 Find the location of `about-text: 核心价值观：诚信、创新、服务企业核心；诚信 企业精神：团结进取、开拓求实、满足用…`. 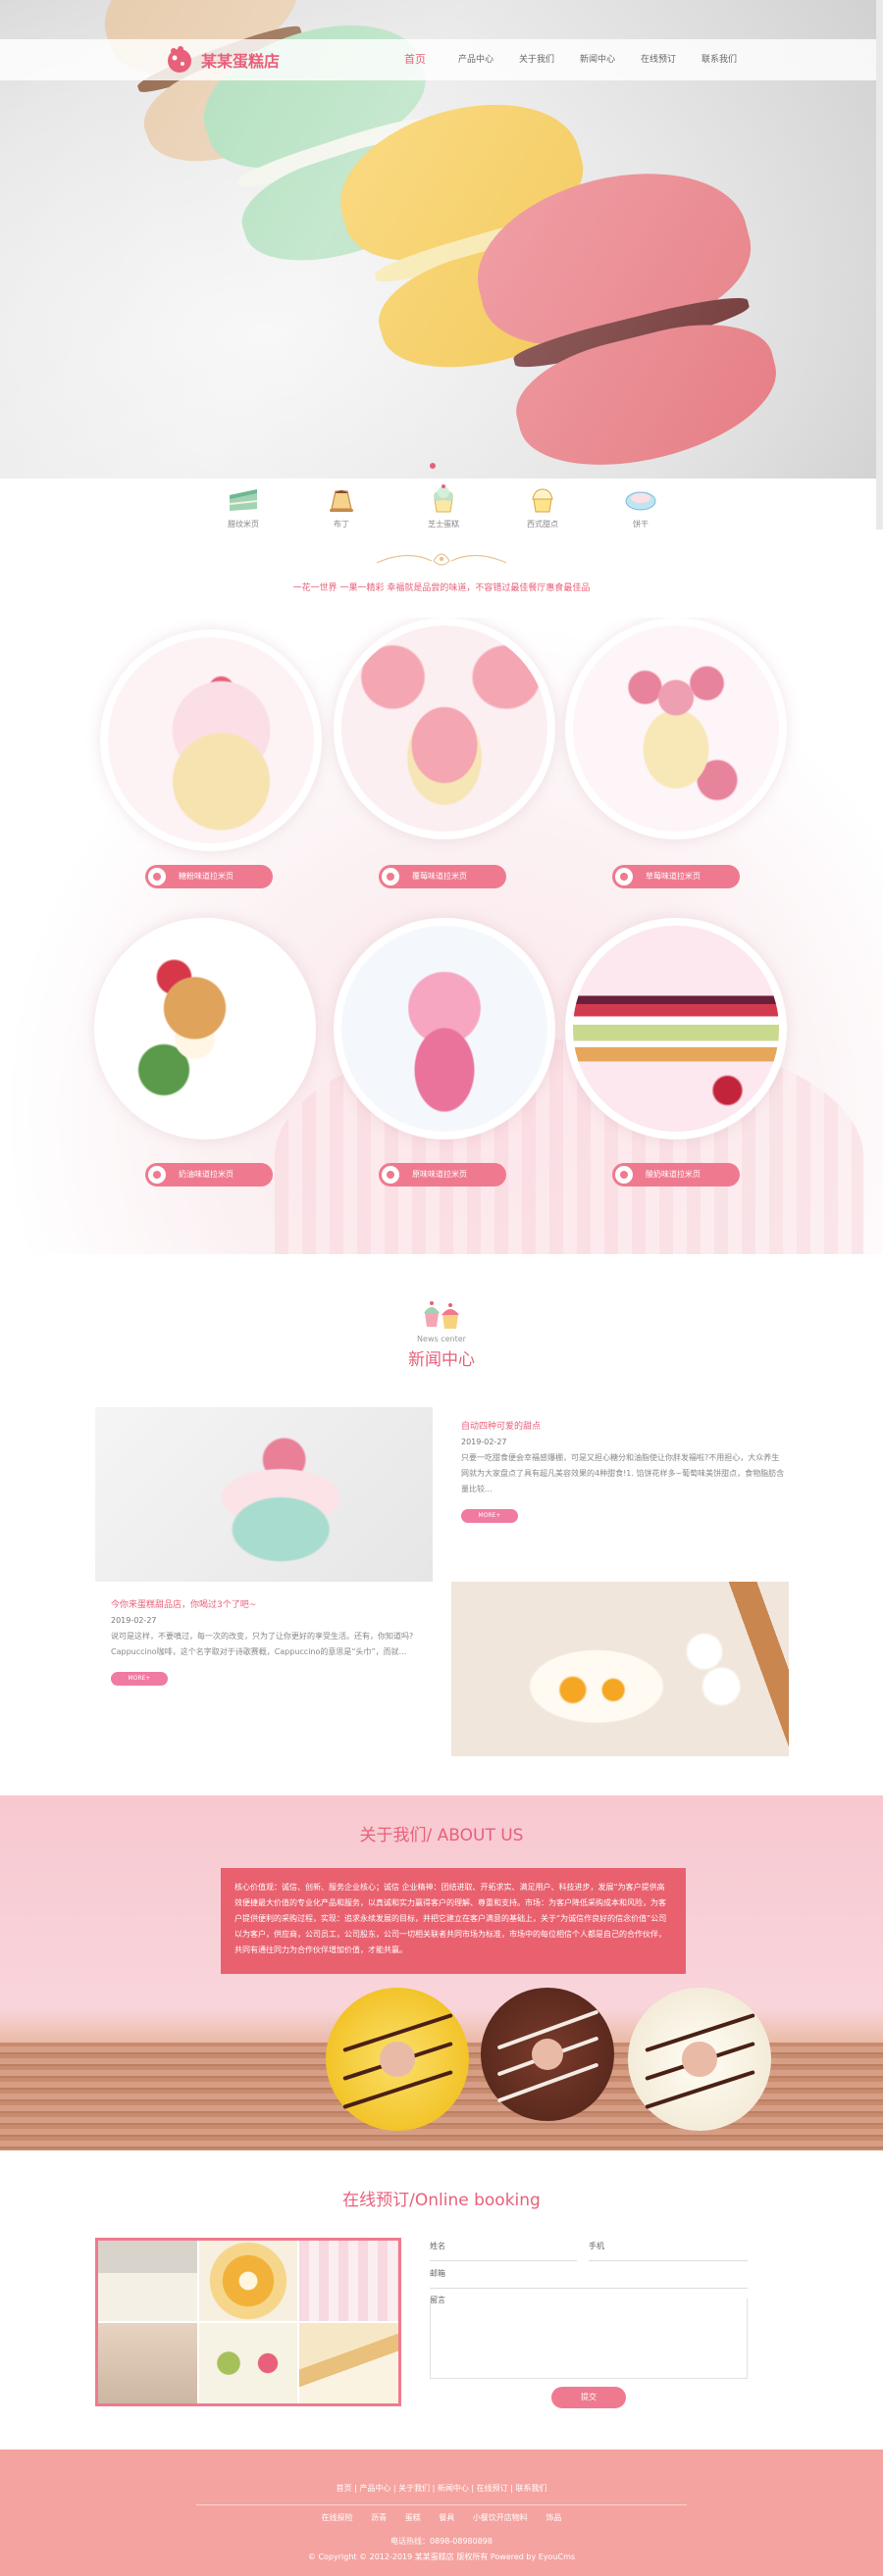

about-text: 核心价值观：诚信、创新、服务企业核心；诚信 企业精神：团结进取、开拓求实、满足用… is located at coordinates (450, 1918).